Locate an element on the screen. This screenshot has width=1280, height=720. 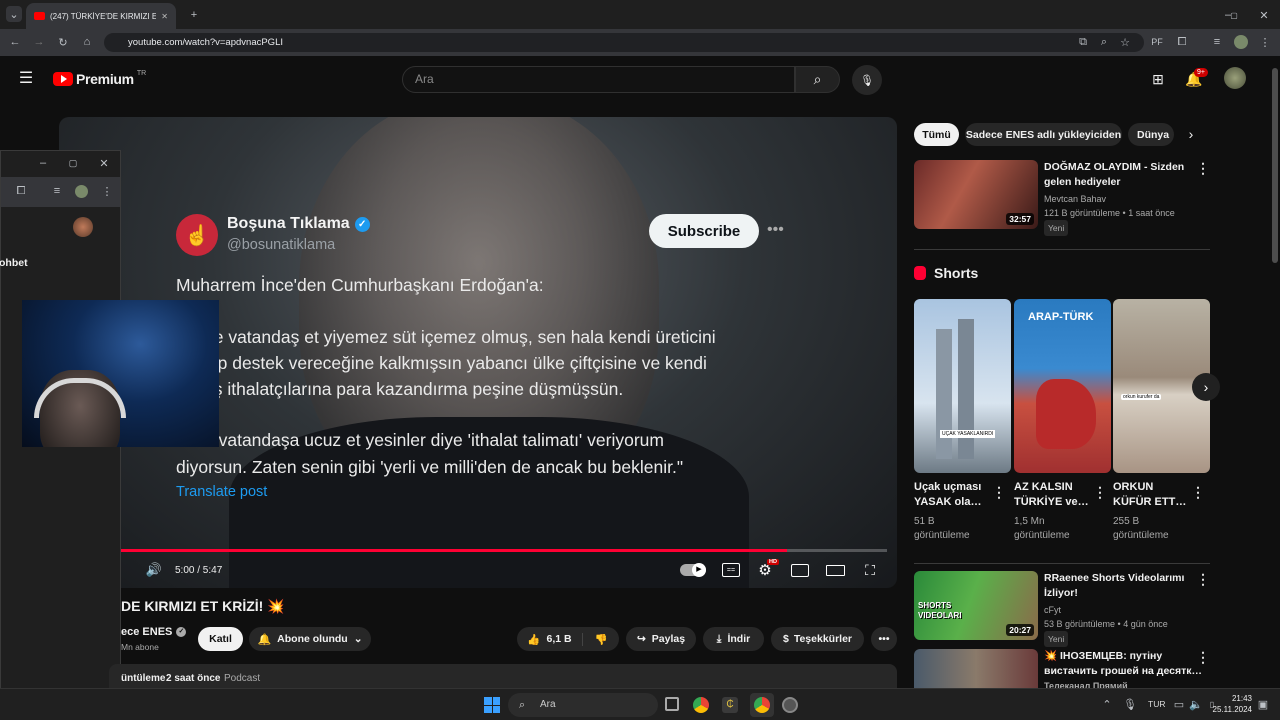
desc-views: üntüleme is located at coordinates (143, 678).